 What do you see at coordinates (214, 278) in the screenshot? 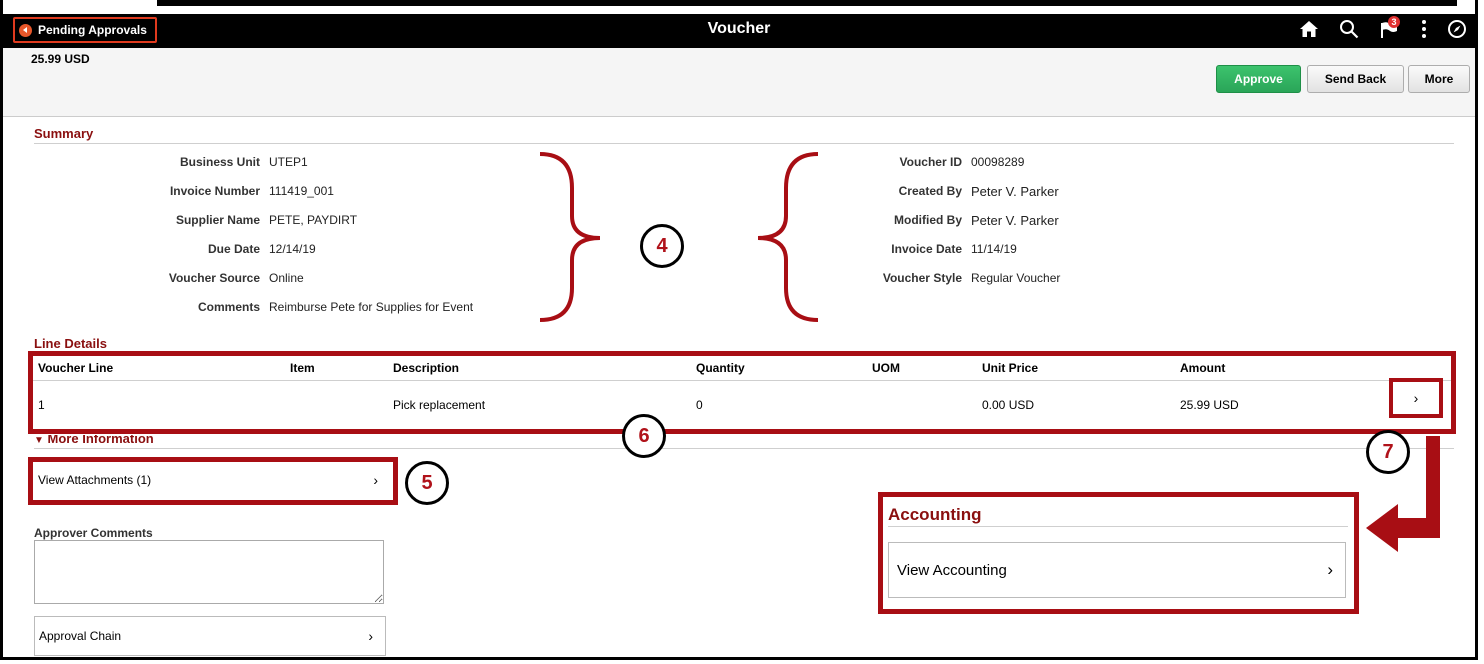
I see `voucher-source-label: Voucher Source` at bounding box center [214, 278].